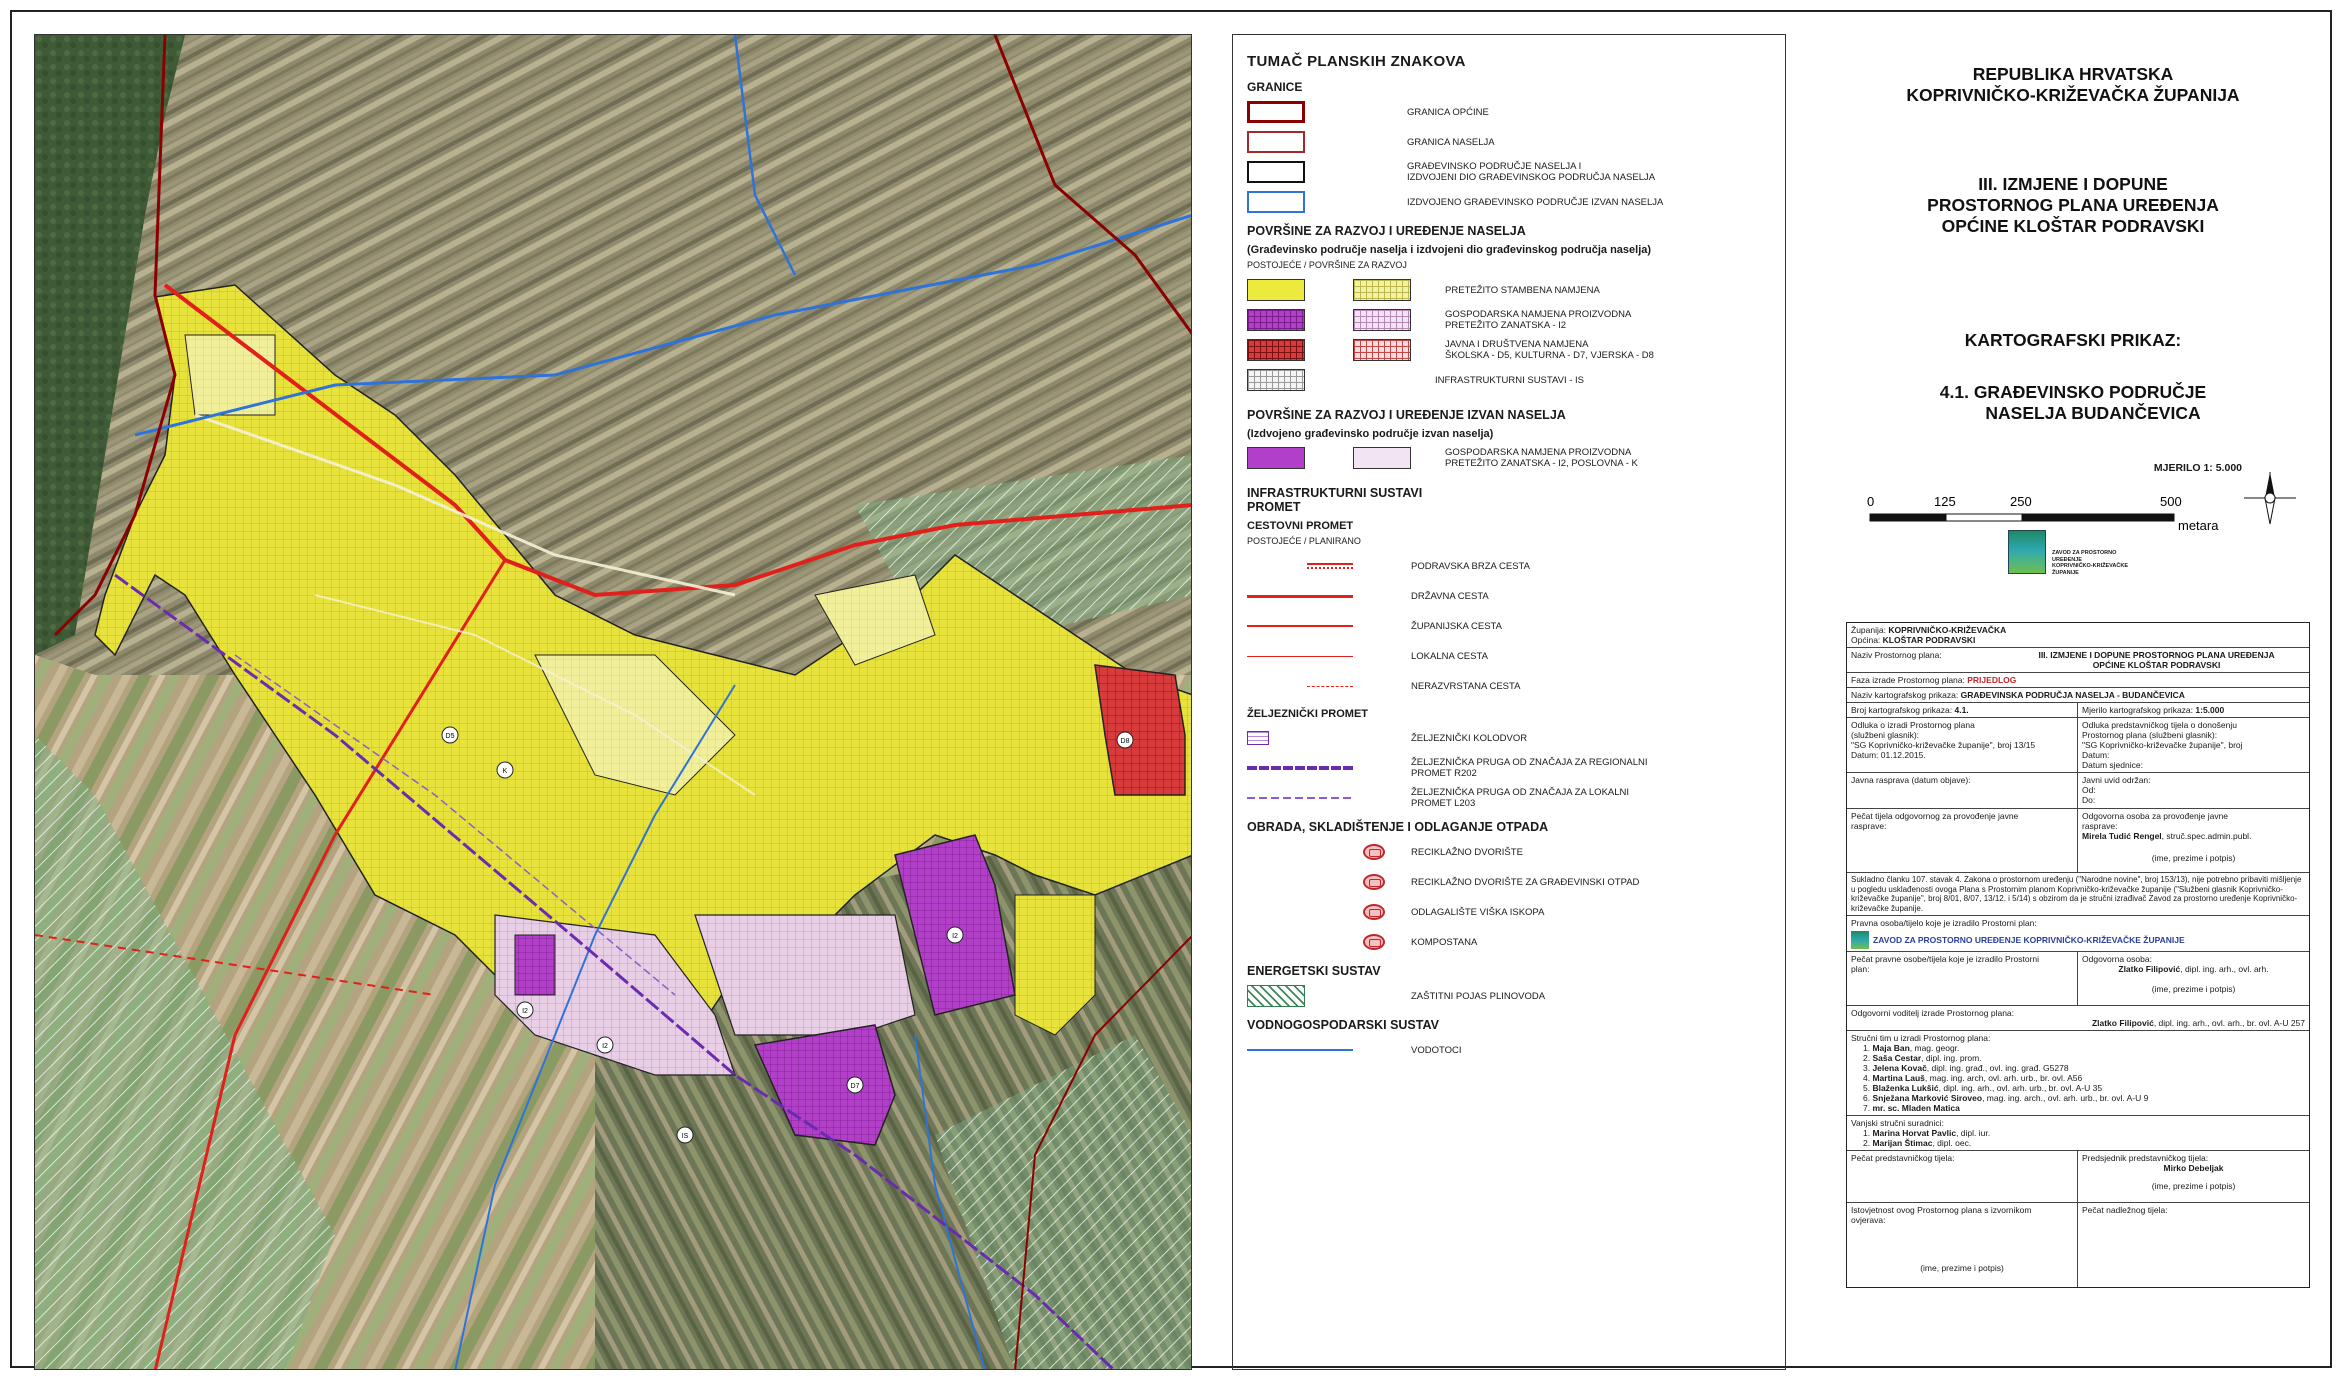  I want to click on outside-area-boundary-symbol, so click(1276, 202).